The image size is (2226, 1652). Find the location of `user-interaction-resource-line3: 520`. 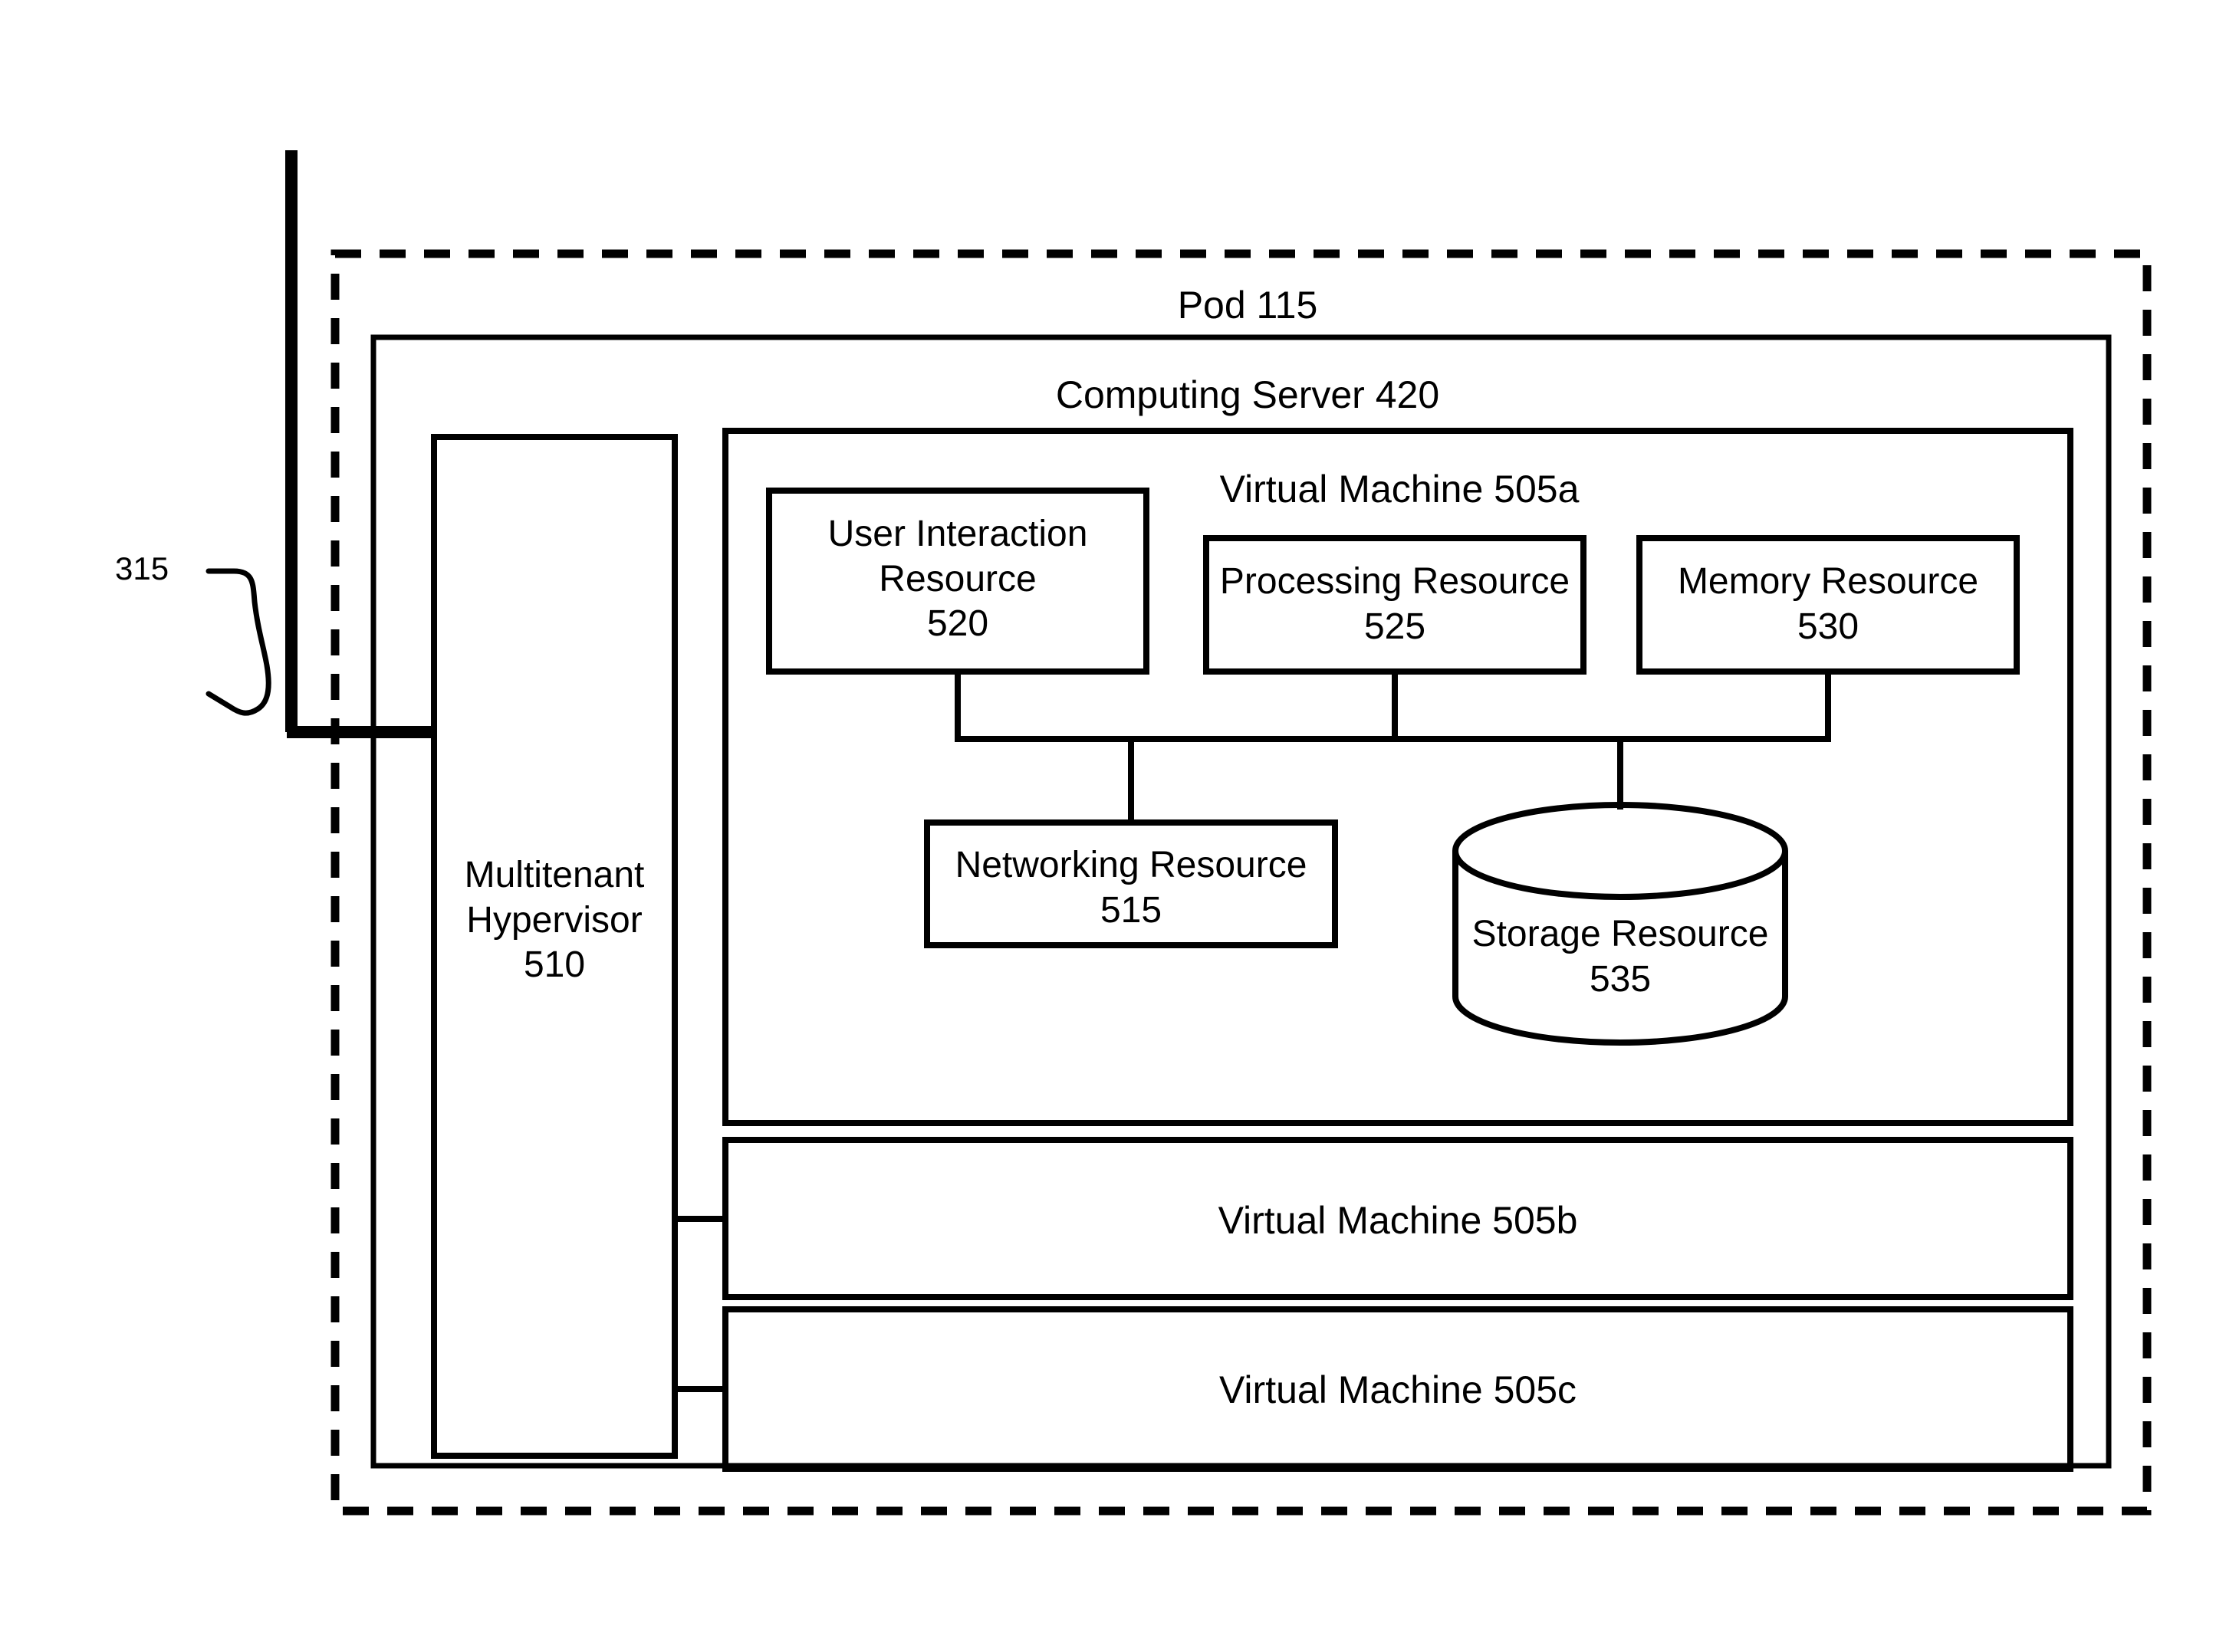

user-interaction-resource-line3: 520 is located at coordinates (957, 624).